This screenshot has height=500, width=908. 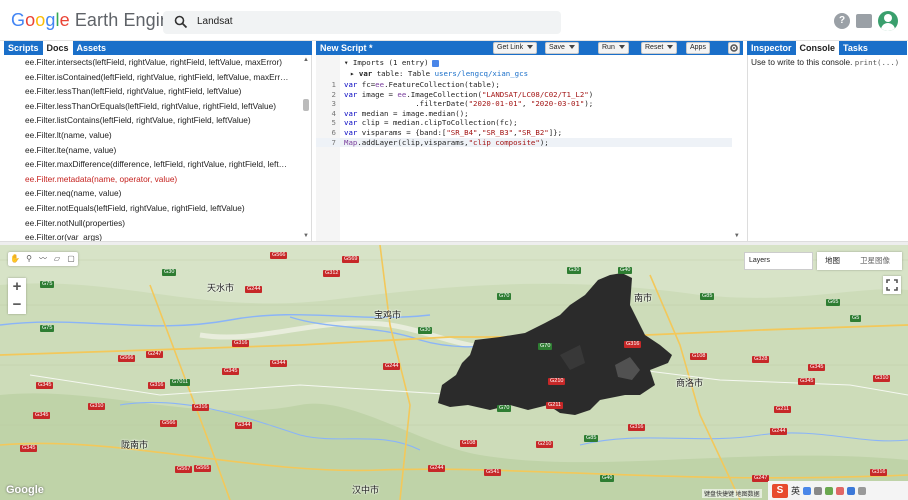 What do you see at coordinates (95, 20) in the screenshot?
I see `earth-engine-logo: Google Earth Engine` at bounding box center [95, 20].